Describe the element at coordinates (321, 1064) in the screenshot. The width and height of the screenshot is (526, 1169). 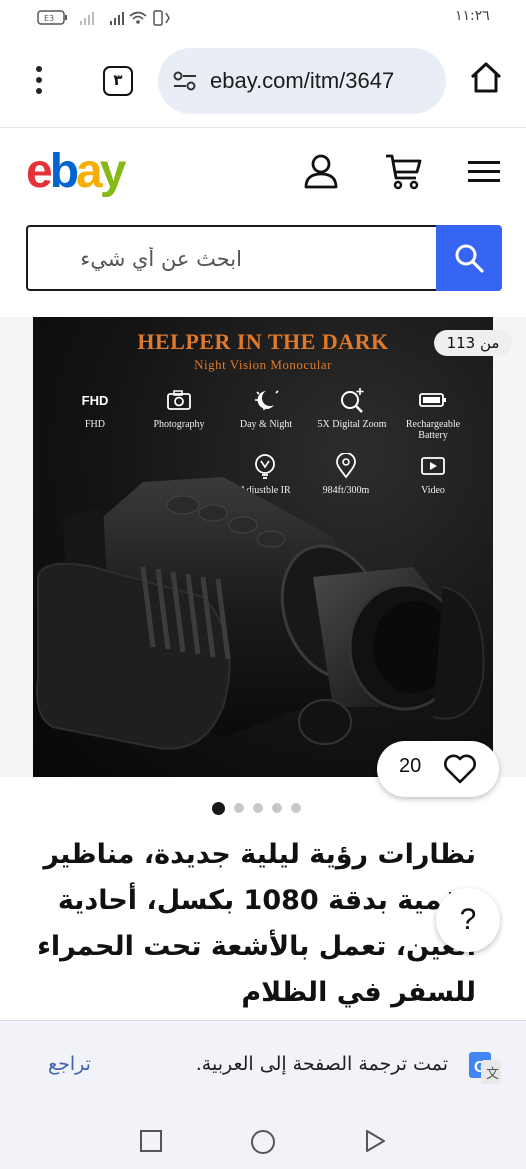
I see `translate-message: تمت ترجمة الصفحة إلى العربية.` at that location.